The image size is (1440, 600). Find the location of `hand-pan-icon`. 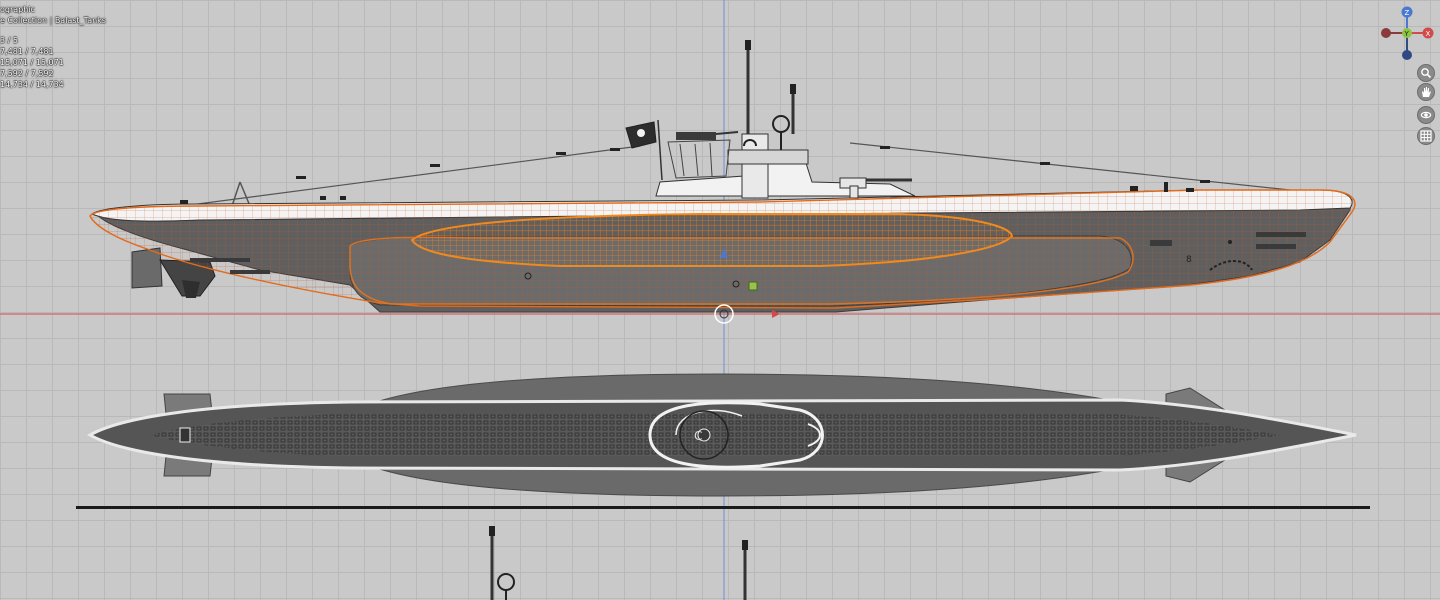

hand-pan-icon is located at coordinates (1426, 92).